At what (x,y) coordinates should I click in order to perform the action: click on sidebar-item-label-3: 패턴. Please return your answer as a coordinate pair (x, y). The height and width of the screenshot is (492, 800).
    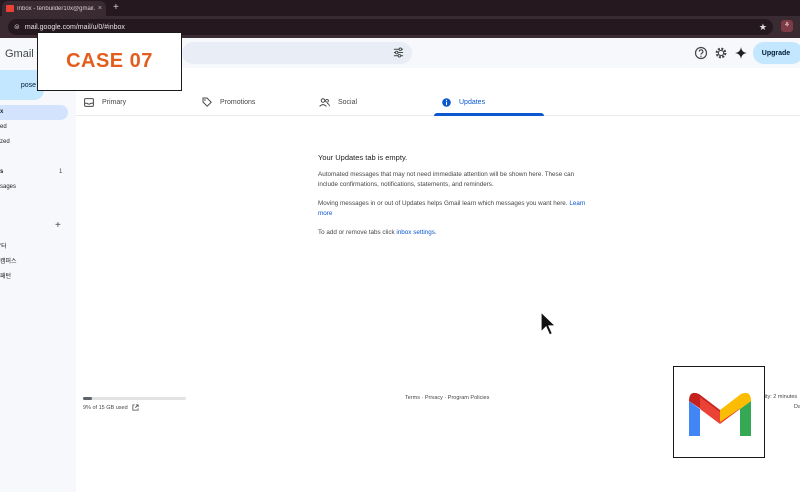
    Looking at the image, I should click on (5, 275).